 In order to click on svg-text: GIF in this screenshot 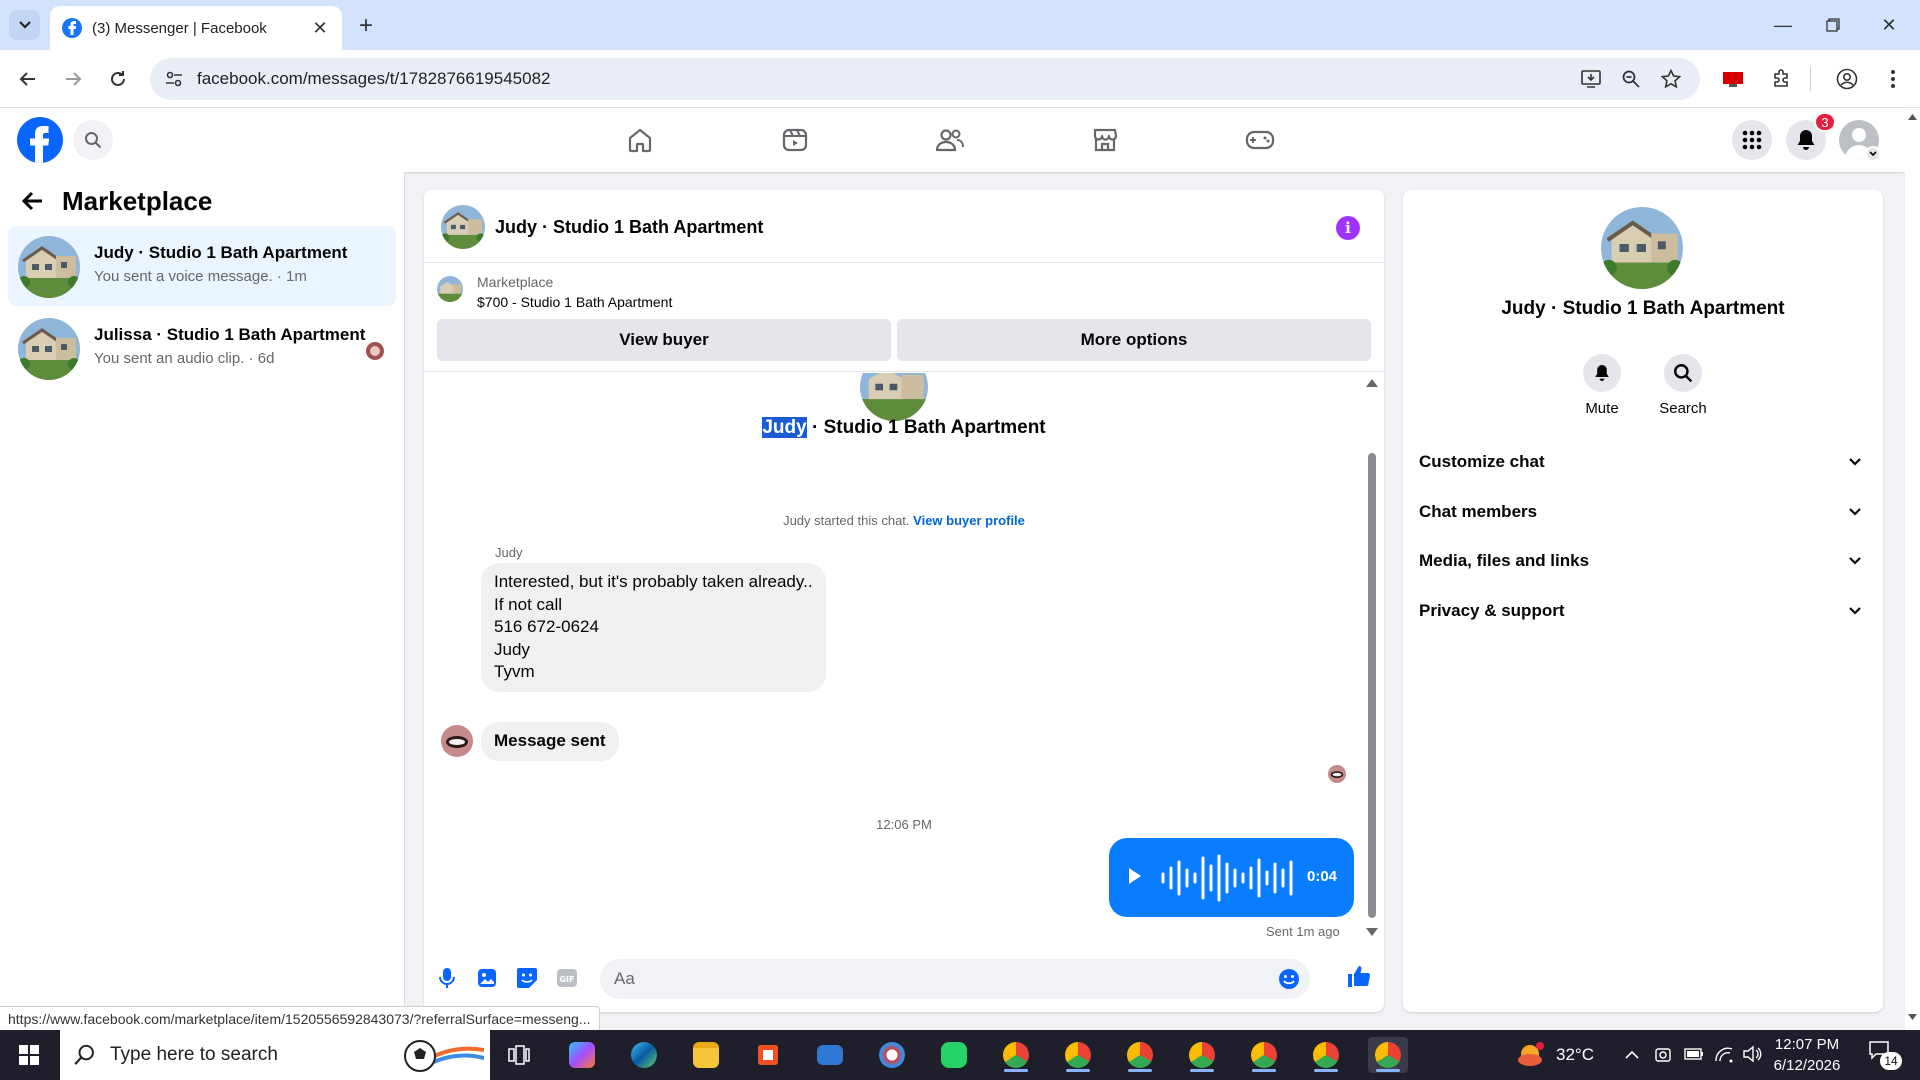, I will do `click(566, 979)`.